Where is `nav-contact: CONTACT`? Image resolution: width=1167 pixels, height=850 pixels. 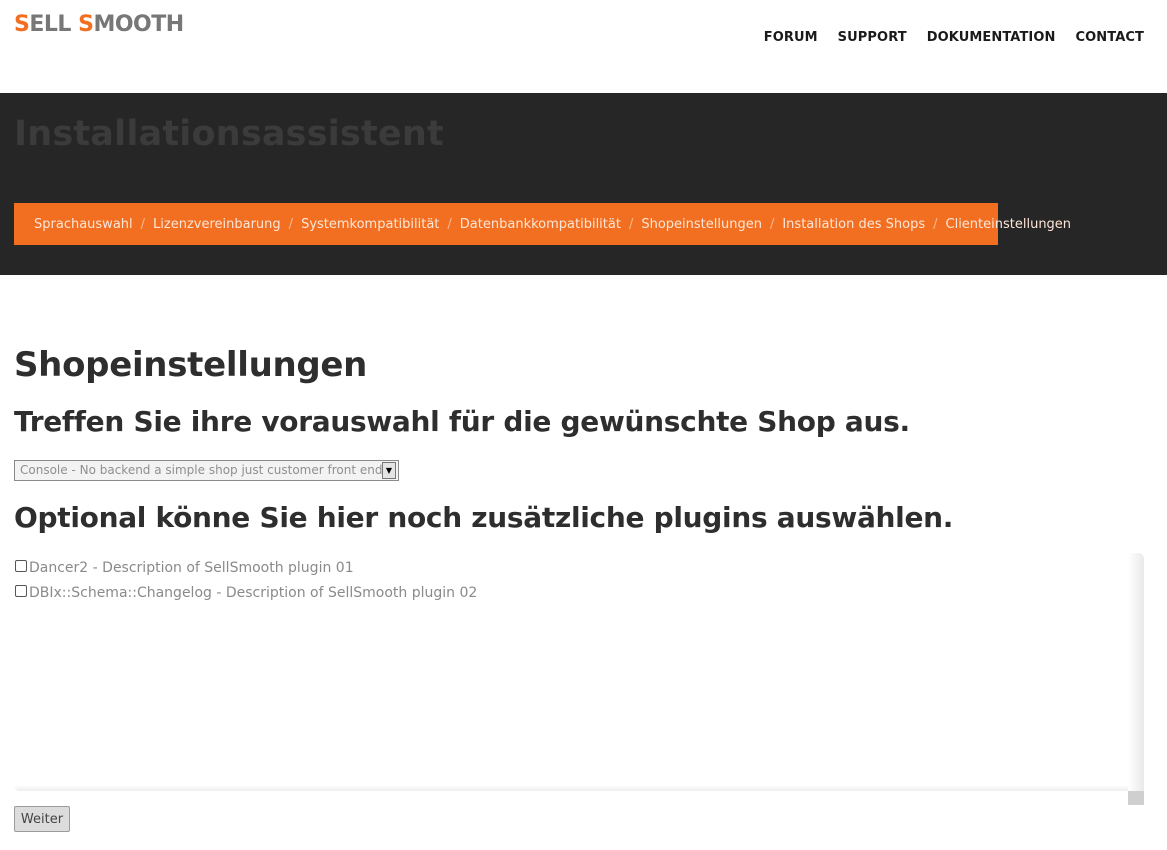
nav-contact: CONTACT is located at coordinates (1110, 38).